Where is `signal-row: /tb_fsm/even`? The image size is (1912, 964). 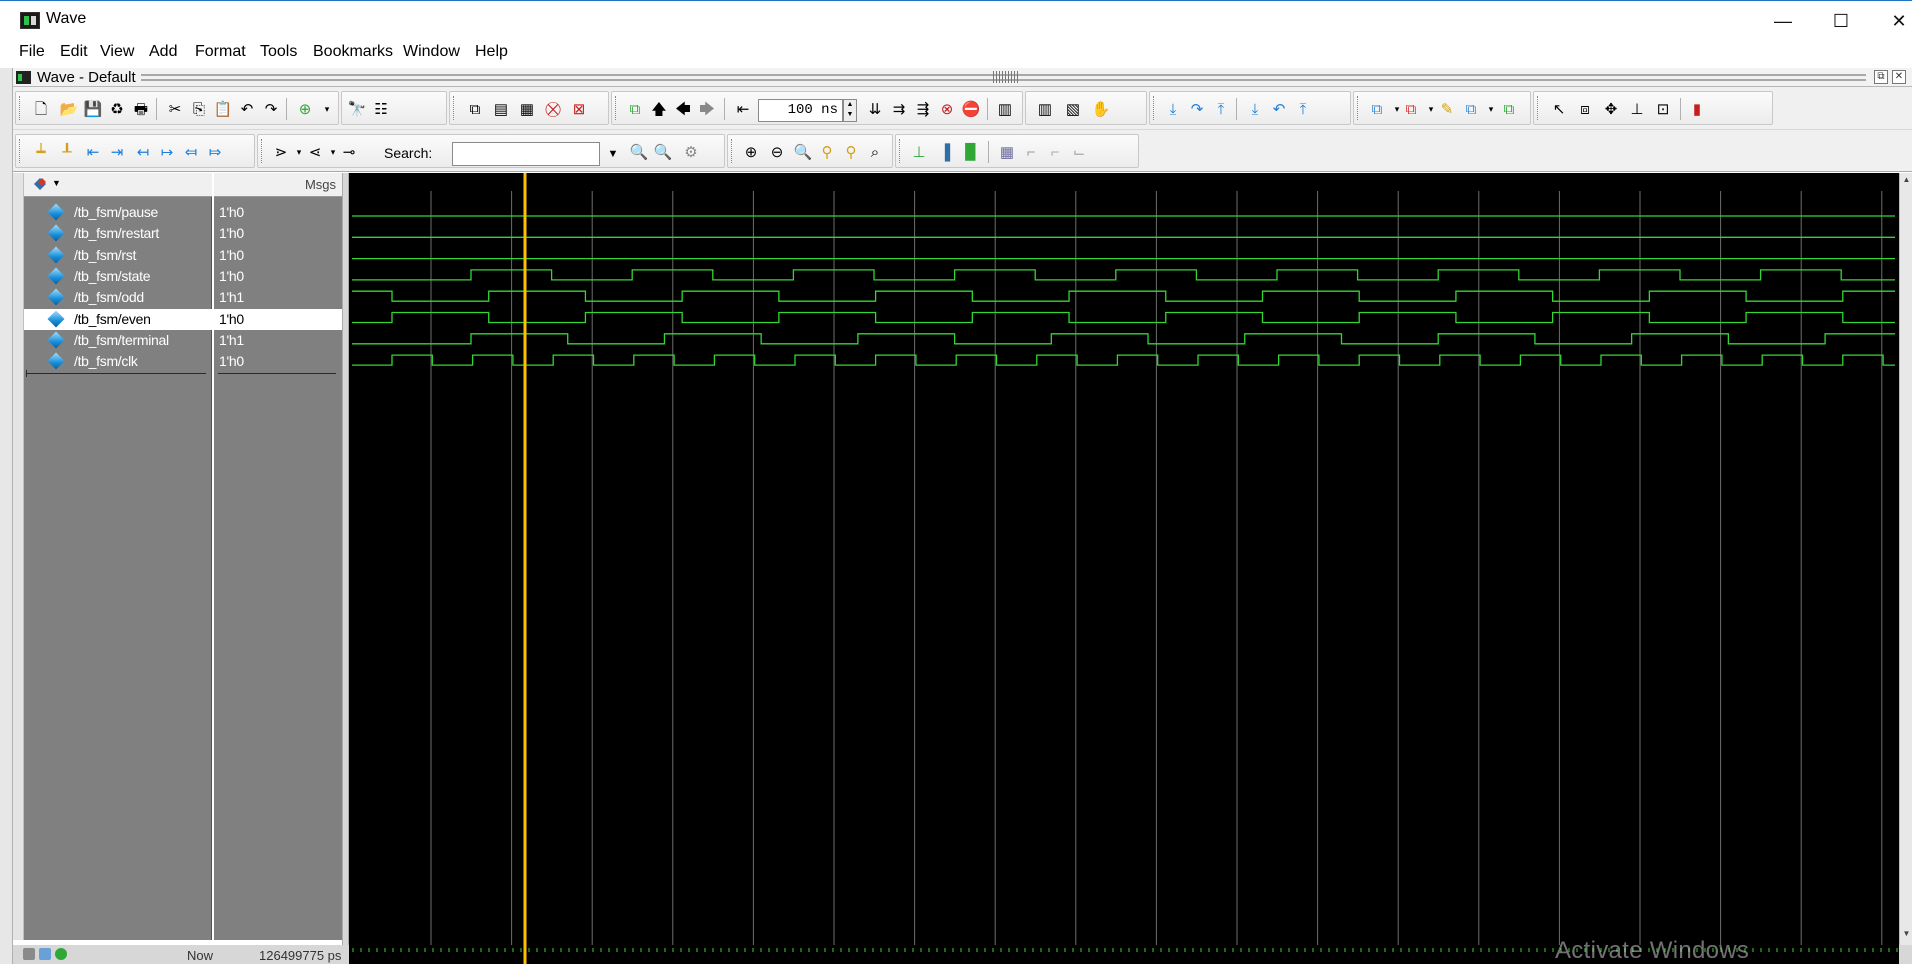 signal-row: /tb_fsm/even is located at coordinates (118, 319).